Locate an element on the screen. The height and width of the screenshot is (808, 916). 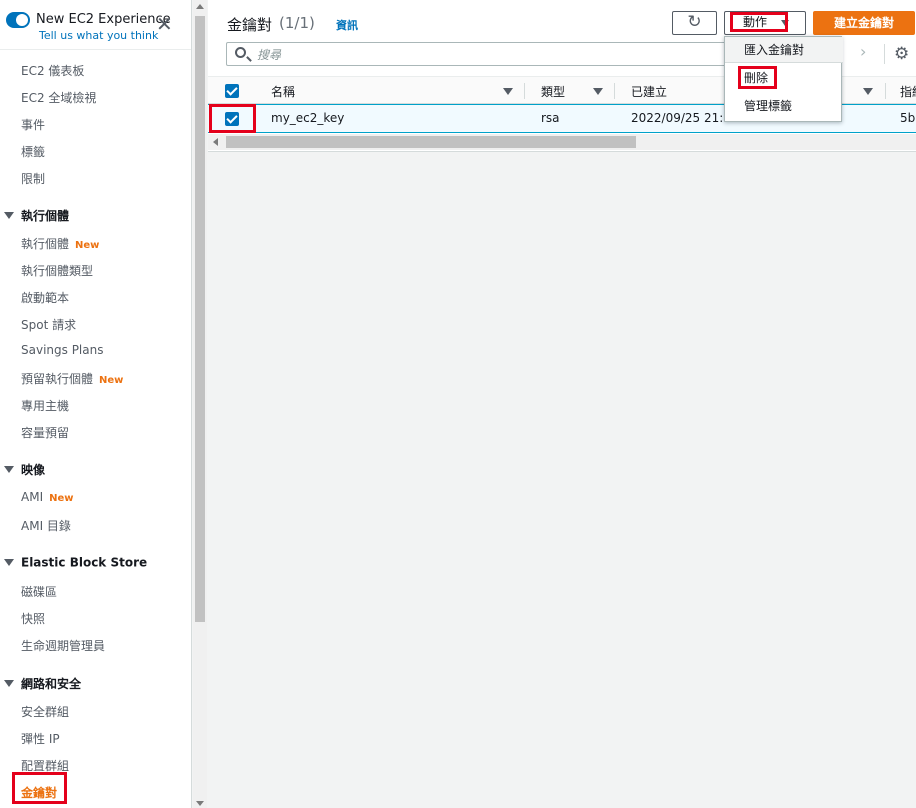
column-header-name: 名稱 is located at coordinates (283, 91).